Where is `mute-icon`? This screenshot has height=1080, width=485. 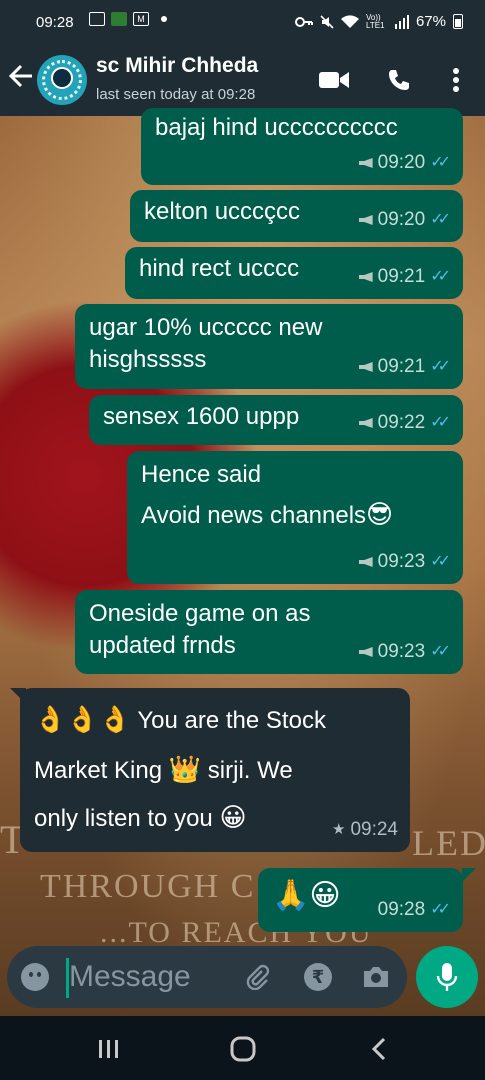
mute-icon is located at coordinates (327, 21).